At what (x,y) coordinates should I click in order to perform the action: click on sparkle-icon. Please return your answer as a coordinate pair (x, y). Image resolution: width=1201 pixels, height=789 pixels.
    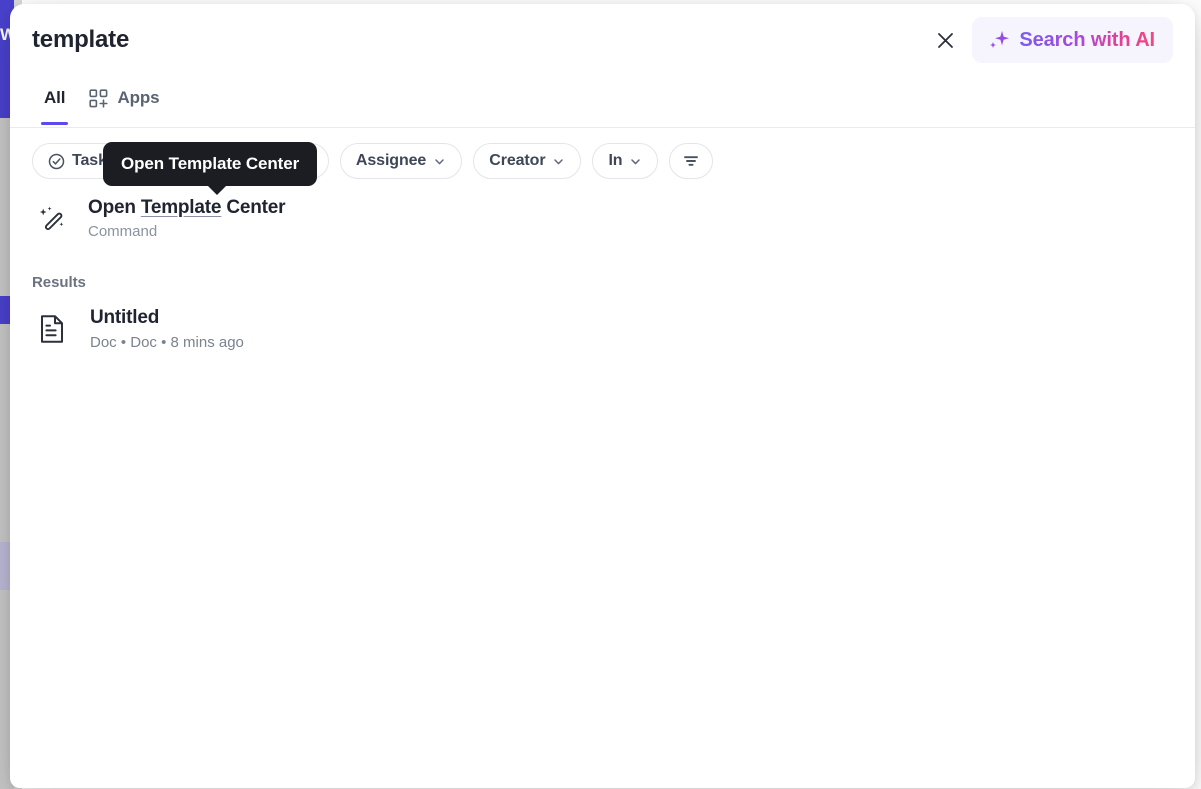
    Looking at the image, I should click on (999, 40).